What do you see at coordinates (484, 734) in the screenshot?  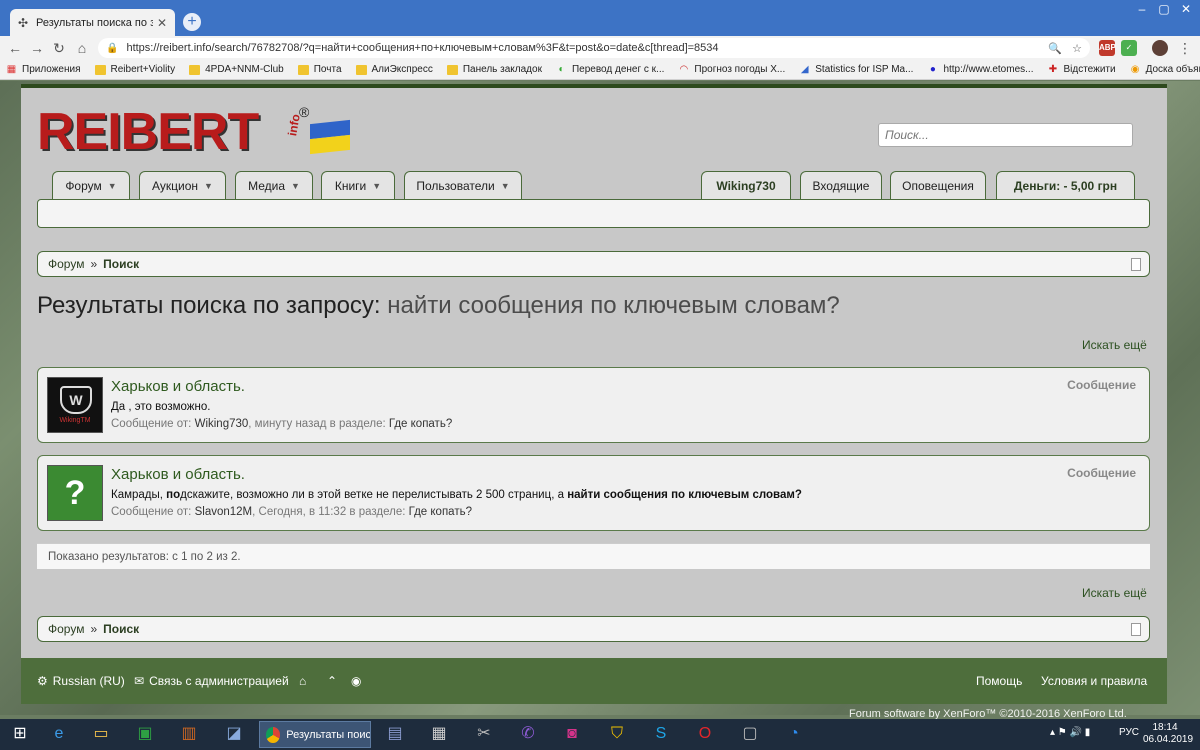 I see `tool-icon: ✂` at bounding box center [484, 734].